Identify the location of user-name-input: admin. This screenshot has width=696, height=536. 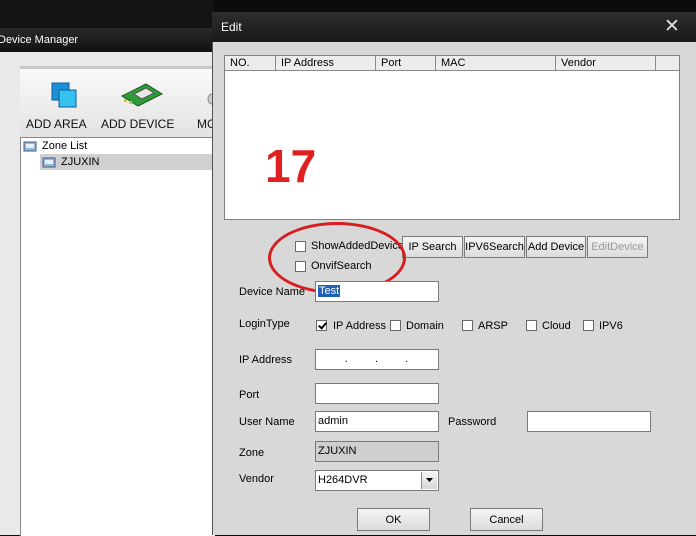
(377, 421).